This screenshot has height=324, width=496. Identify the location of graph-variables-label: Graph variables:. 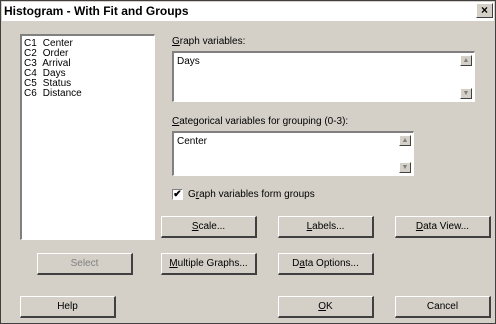
(209, 41).